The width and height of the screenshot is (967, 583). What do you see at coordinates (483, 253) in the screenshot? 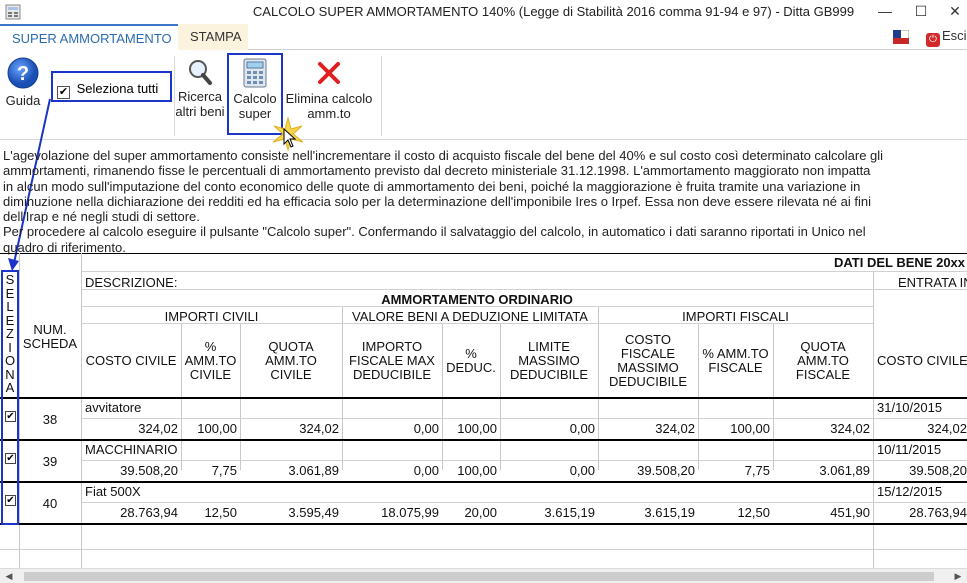
I see `grid-border` at bounding box center [483, 253].